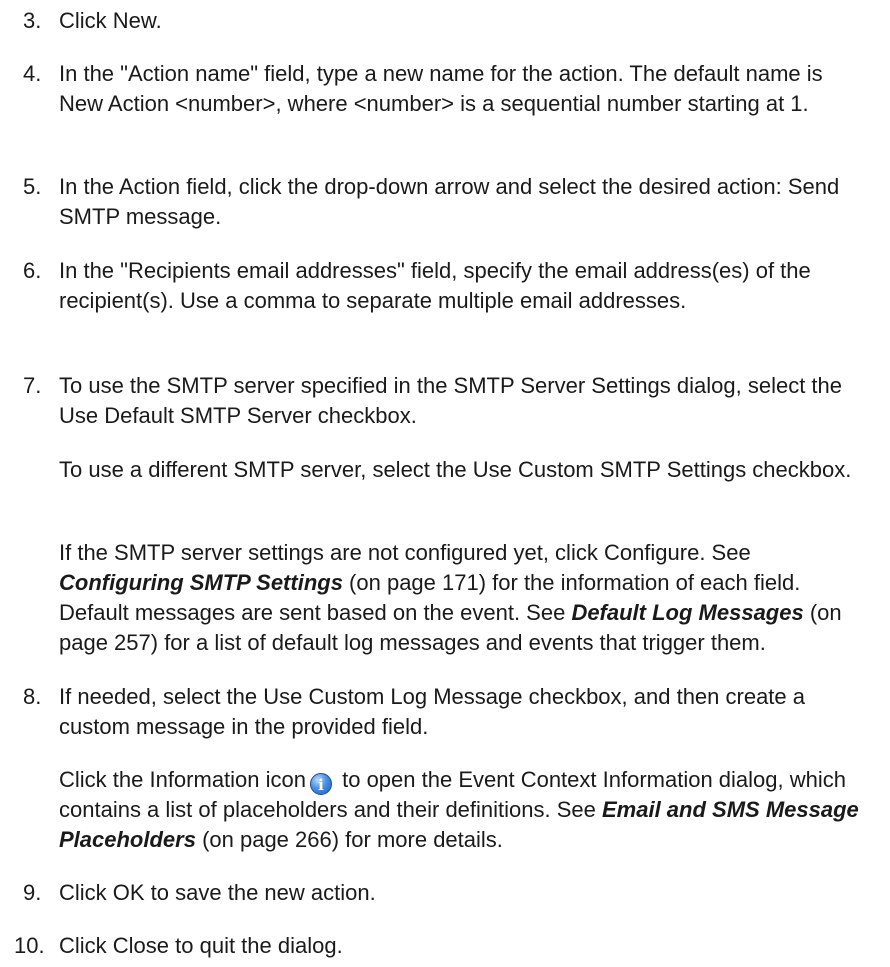 This screenshot has width=890, height=967. I want to click on link-default-log-messages: Default Log Messages, so click(687, 612).